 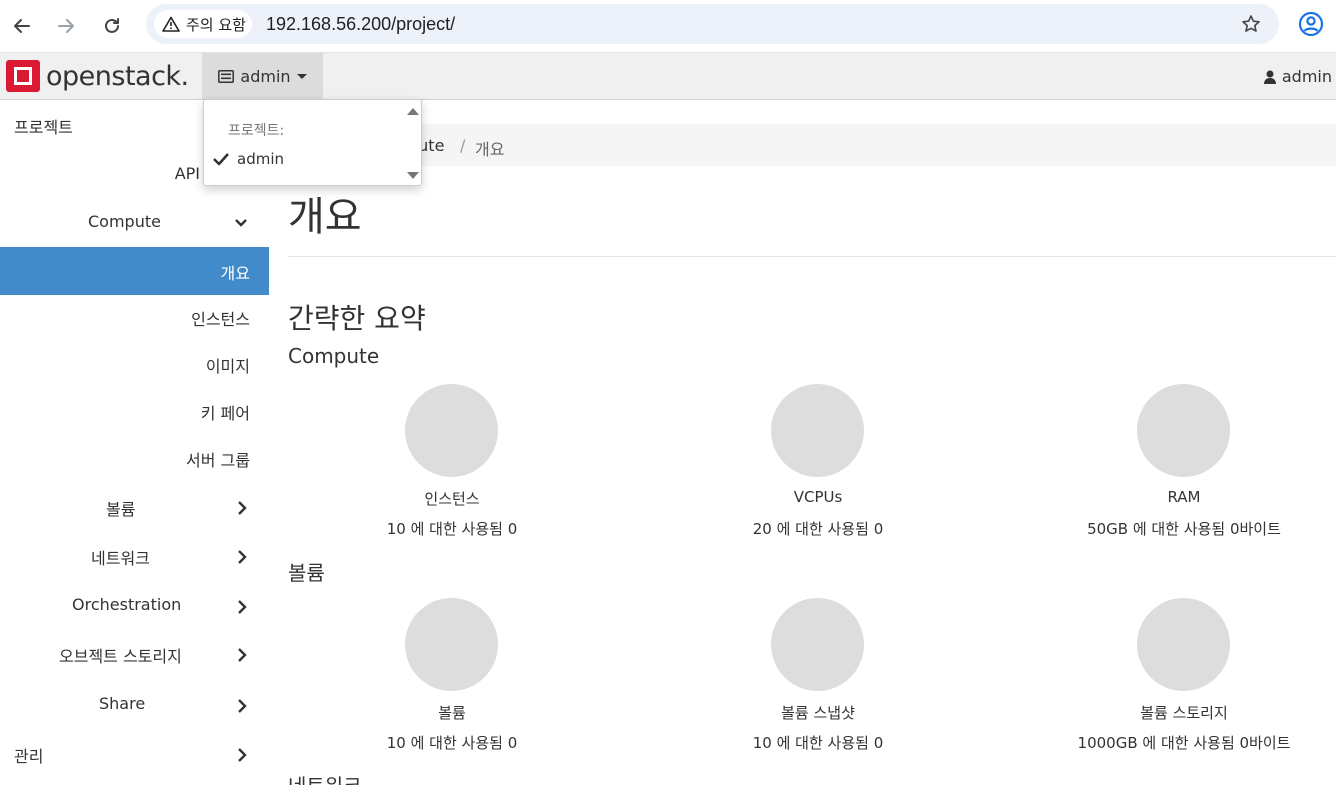 I want to click on volume-snapshots-pie-chart, so click(x=817, y=644).